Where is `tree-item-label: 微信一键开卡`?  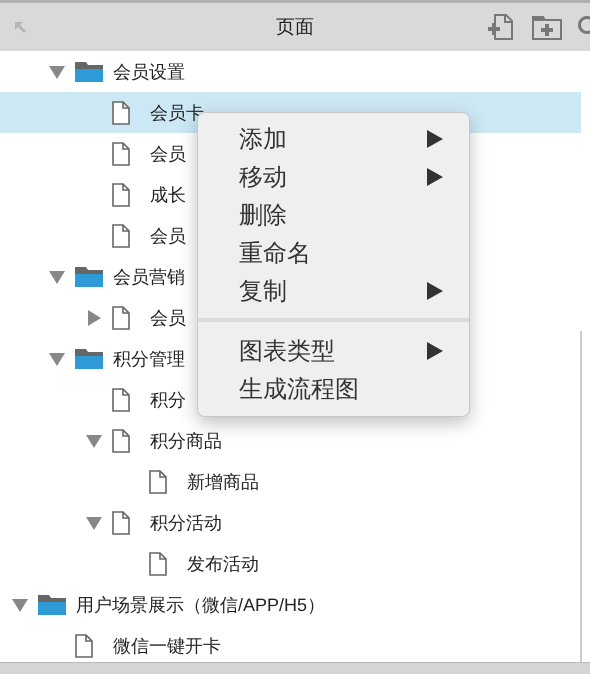
tree-item-label: 微信一键开卡 is located at coordinates (167, 646).